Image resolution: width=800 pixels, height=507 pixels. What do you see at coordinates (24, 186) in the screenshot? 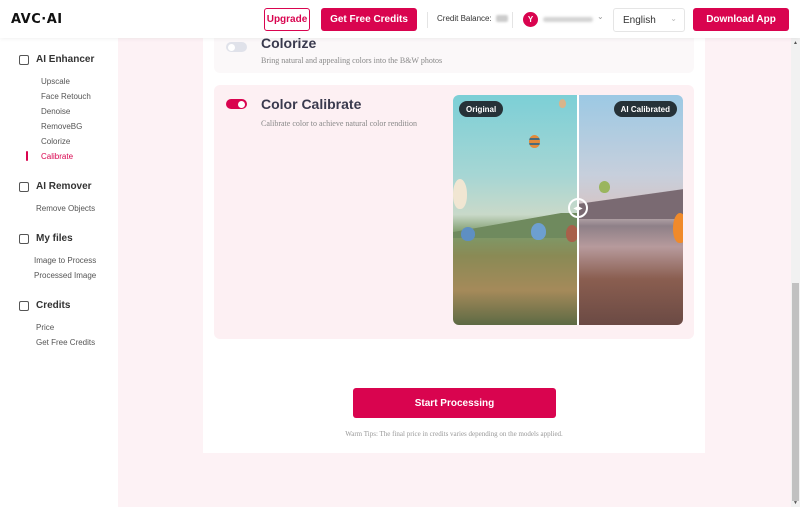
I see `edit-icon` at bounding box center [24, 186].